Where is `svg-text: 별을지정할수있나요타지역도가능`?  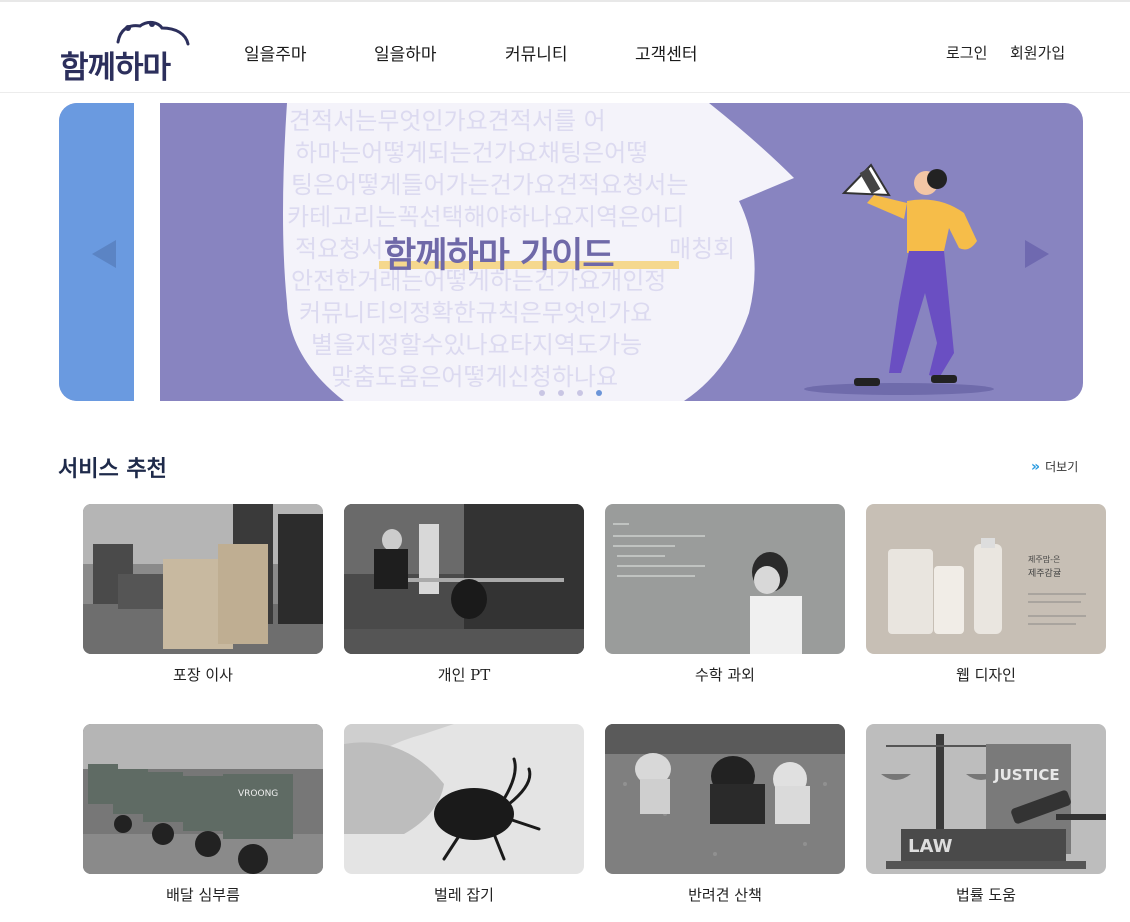 svg-text: 별을지정할수있나요타지역도가능 is located at coordinates (476, 345).